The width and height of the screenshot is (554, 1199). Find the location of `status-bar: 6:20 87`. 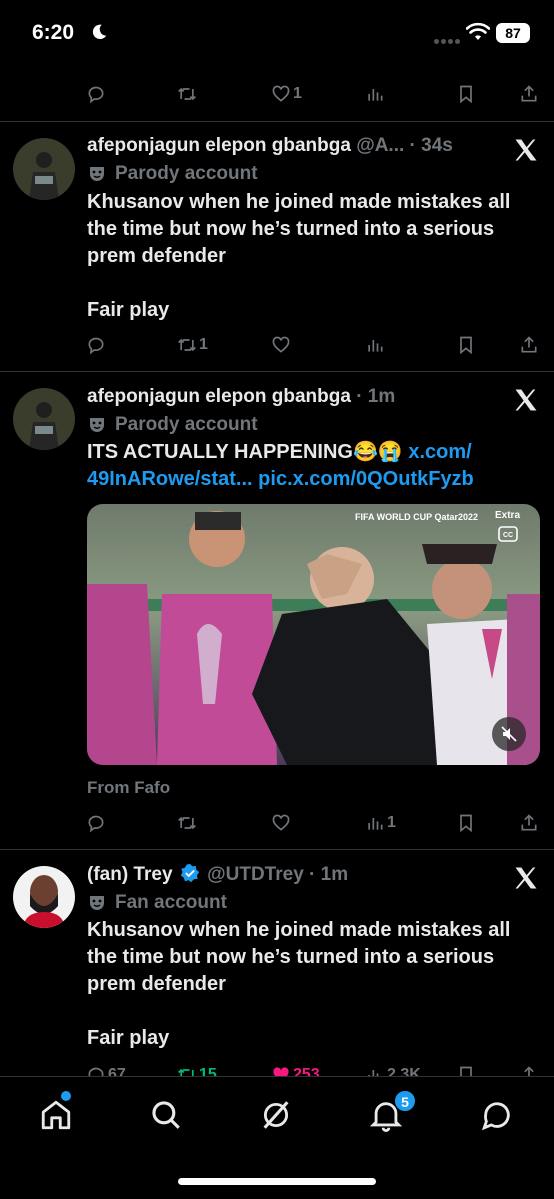

status-bar: 6:20 87 is located at coordinates (277, 35).